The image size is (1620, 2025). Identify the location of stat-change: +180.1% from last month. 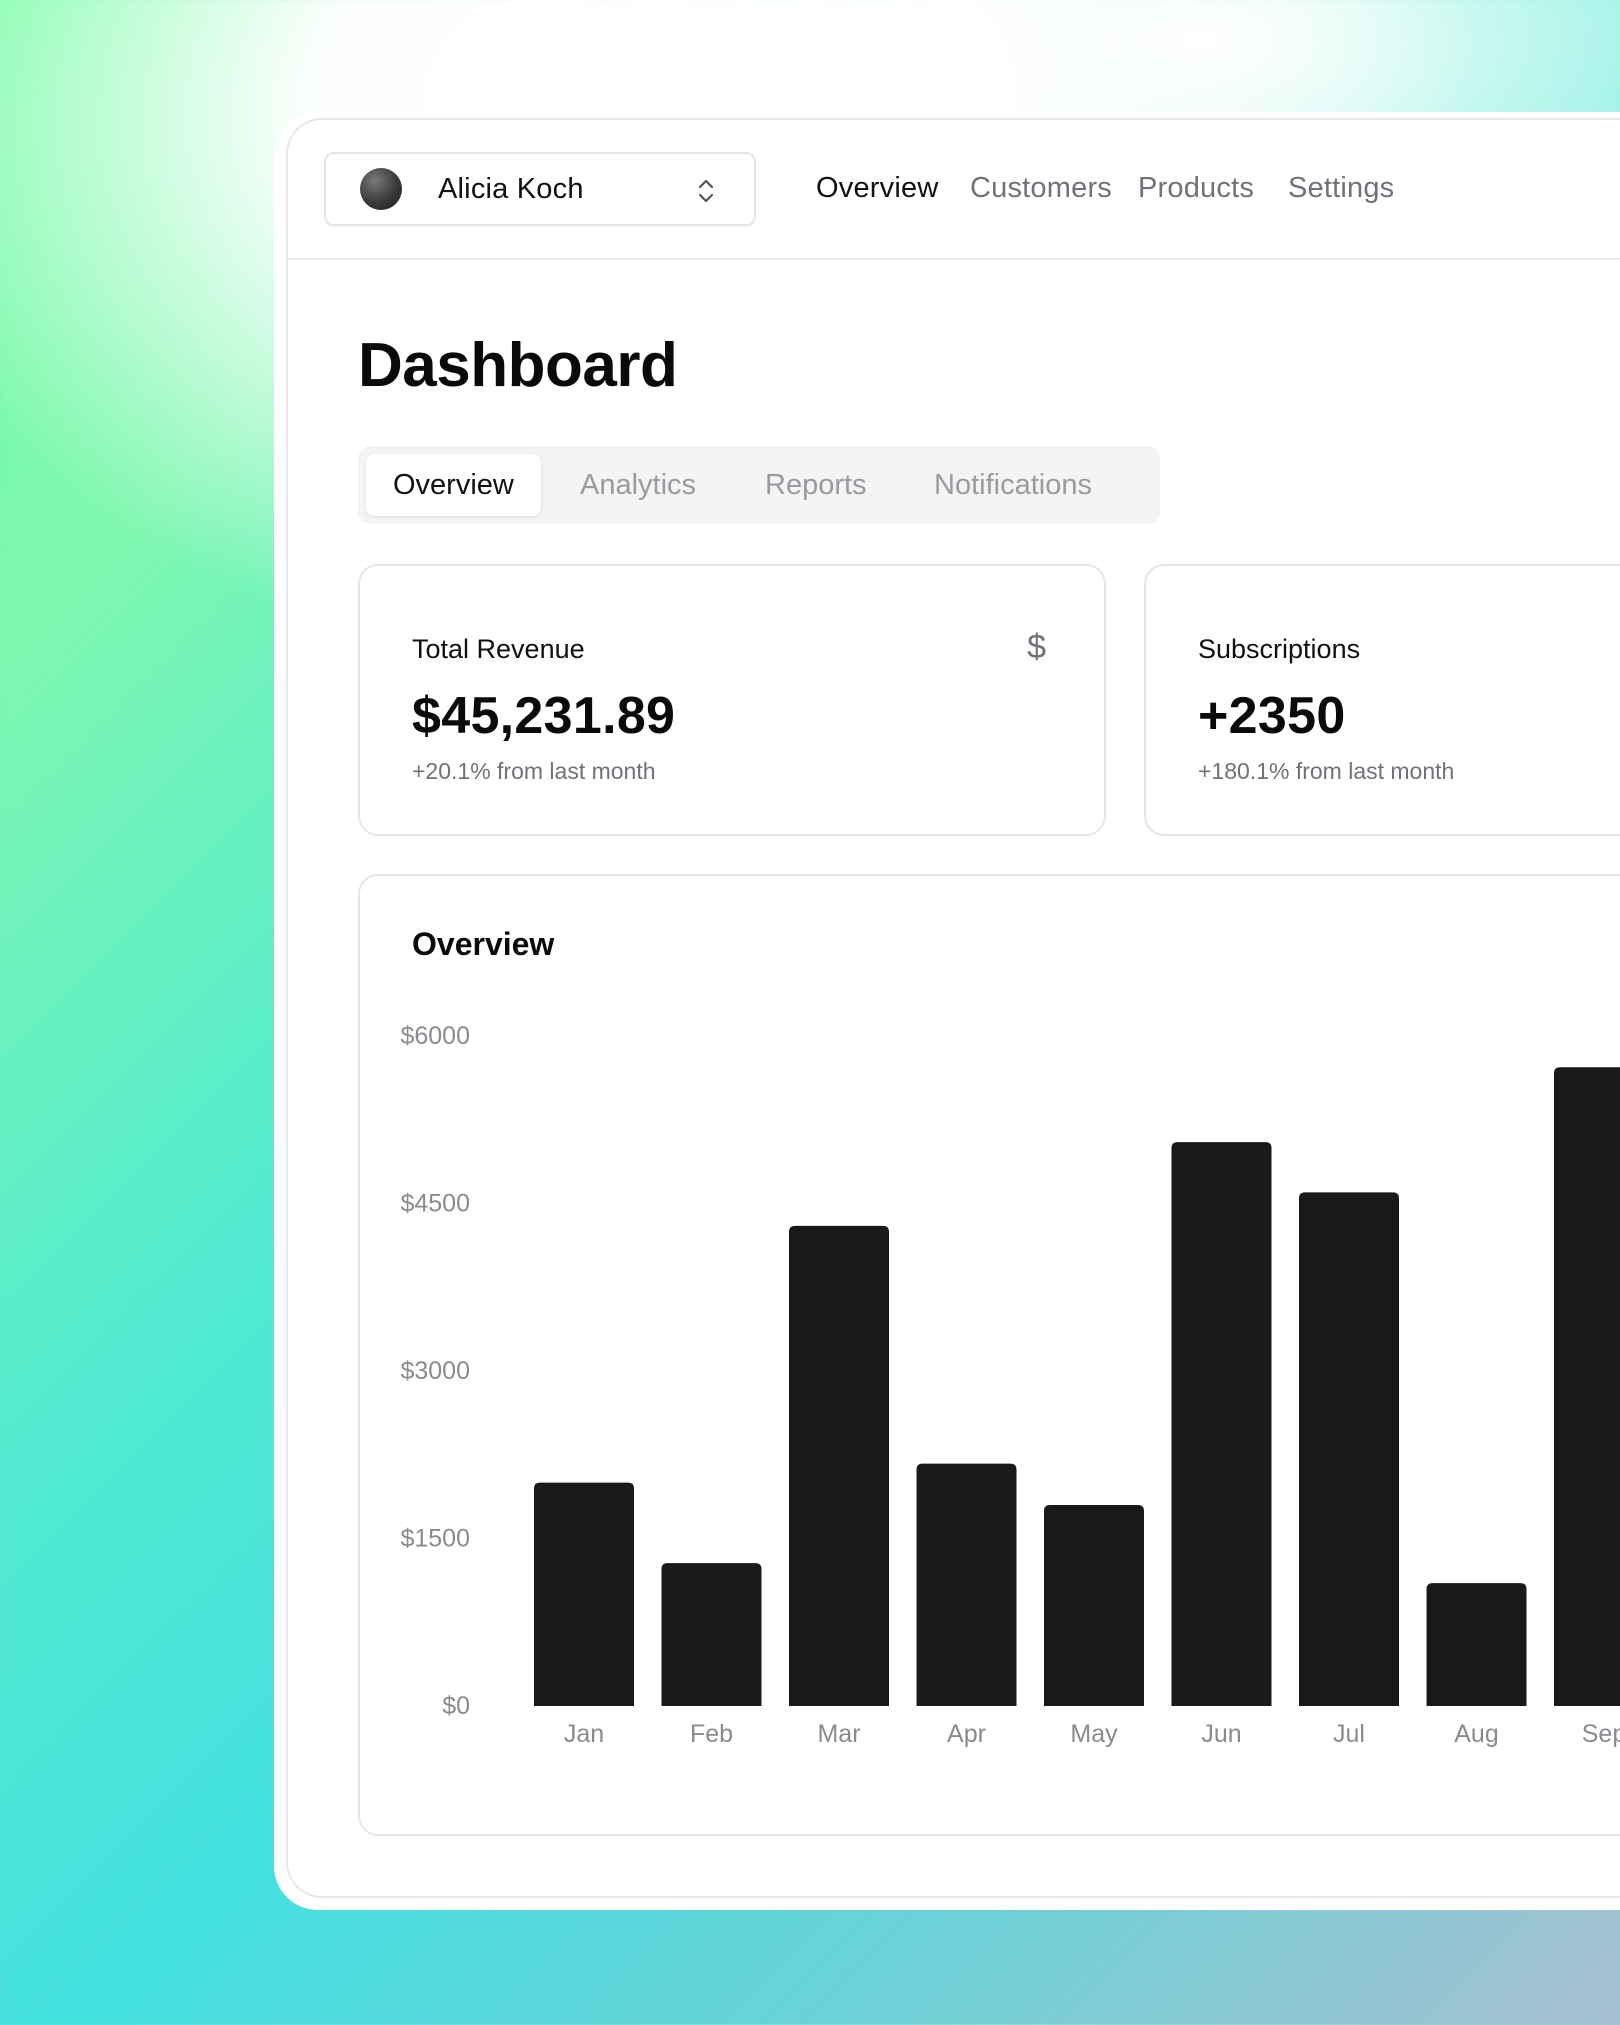
(1326, 771).